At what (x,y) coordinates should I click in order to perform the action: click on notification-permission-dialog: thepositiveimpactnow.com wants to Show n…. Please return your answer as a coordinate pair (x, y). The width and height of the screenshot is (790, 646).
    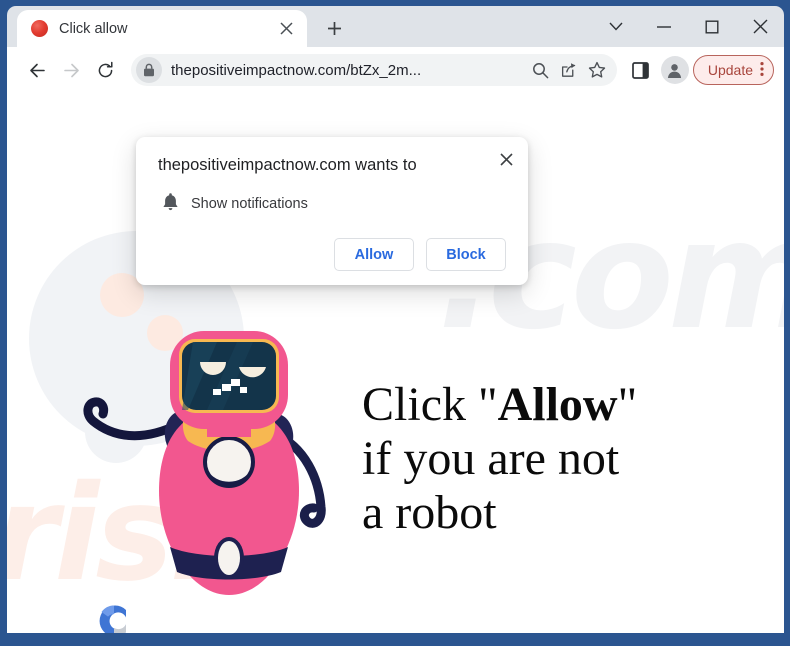
    Looking at the image, I should click on (332, 211).